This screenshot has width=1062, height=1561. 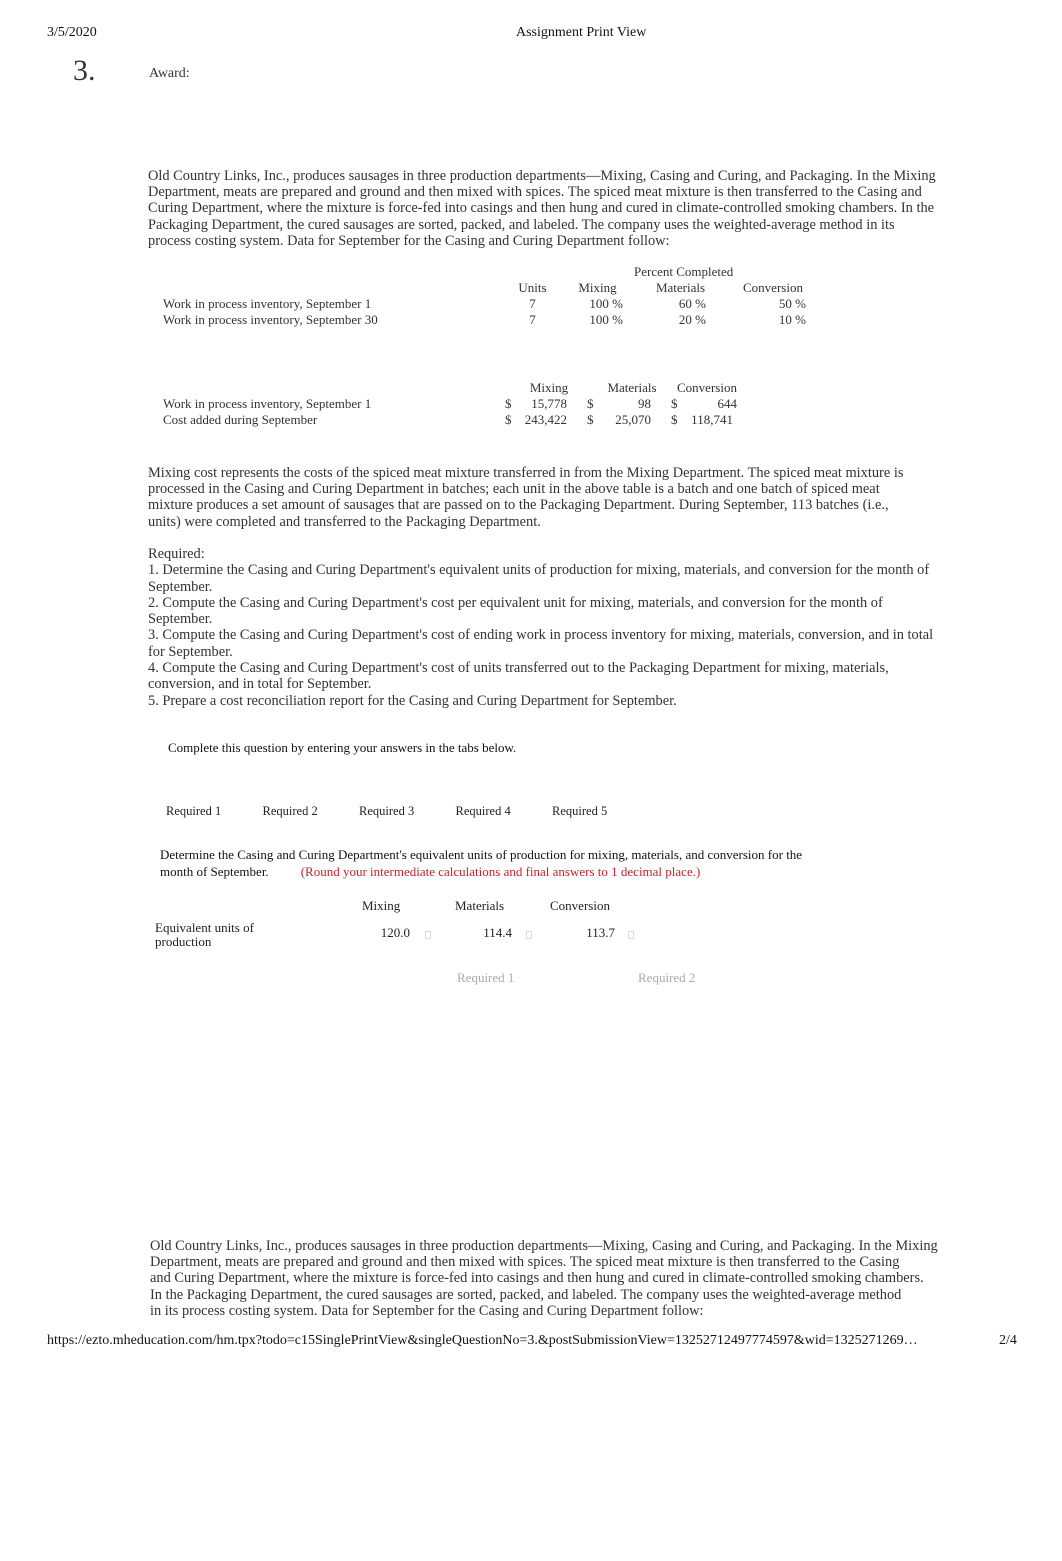 What do you see at coordinates (214, 871) in the screenshot?
I see `task-line: month of September.` at bounding box center [214, 871].